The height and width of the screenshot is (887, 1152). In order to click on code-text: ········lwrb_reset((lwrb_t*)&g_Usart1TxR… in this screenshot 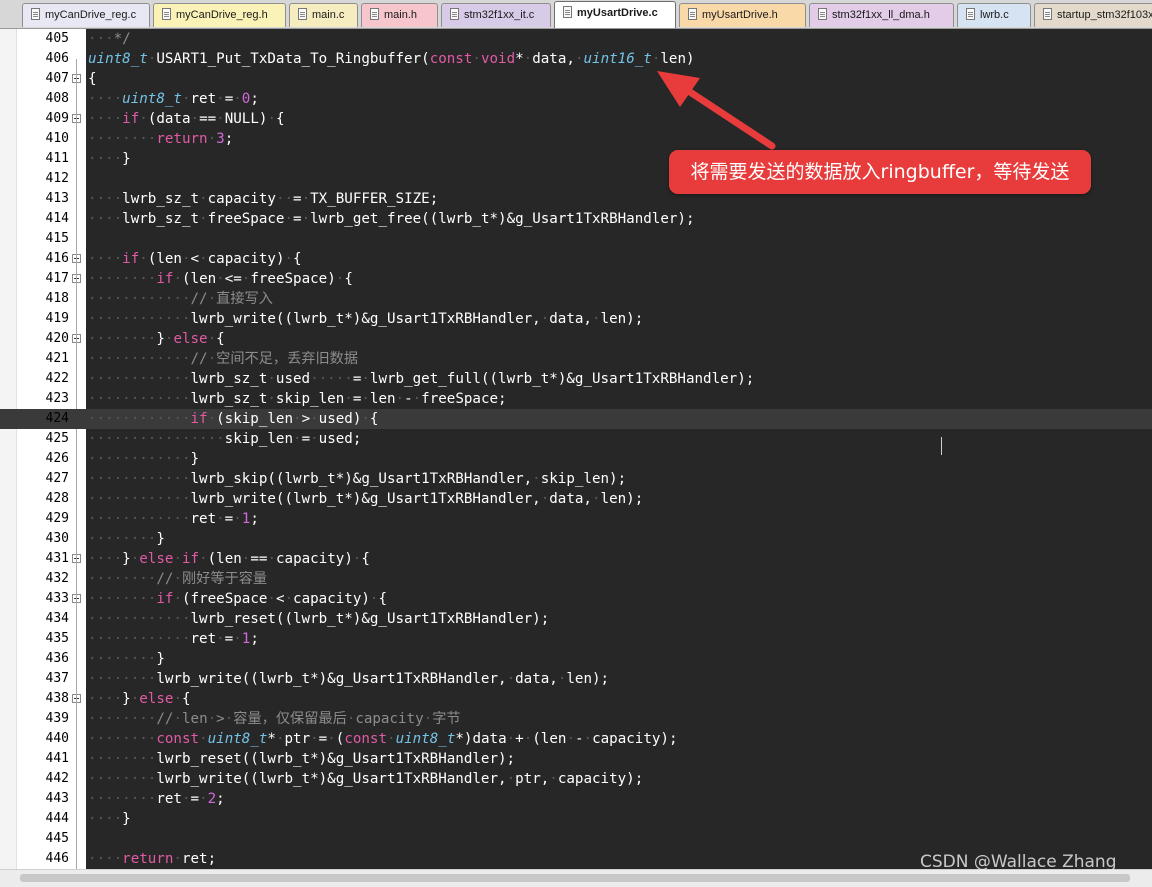, I will do `click(301, 759)`.